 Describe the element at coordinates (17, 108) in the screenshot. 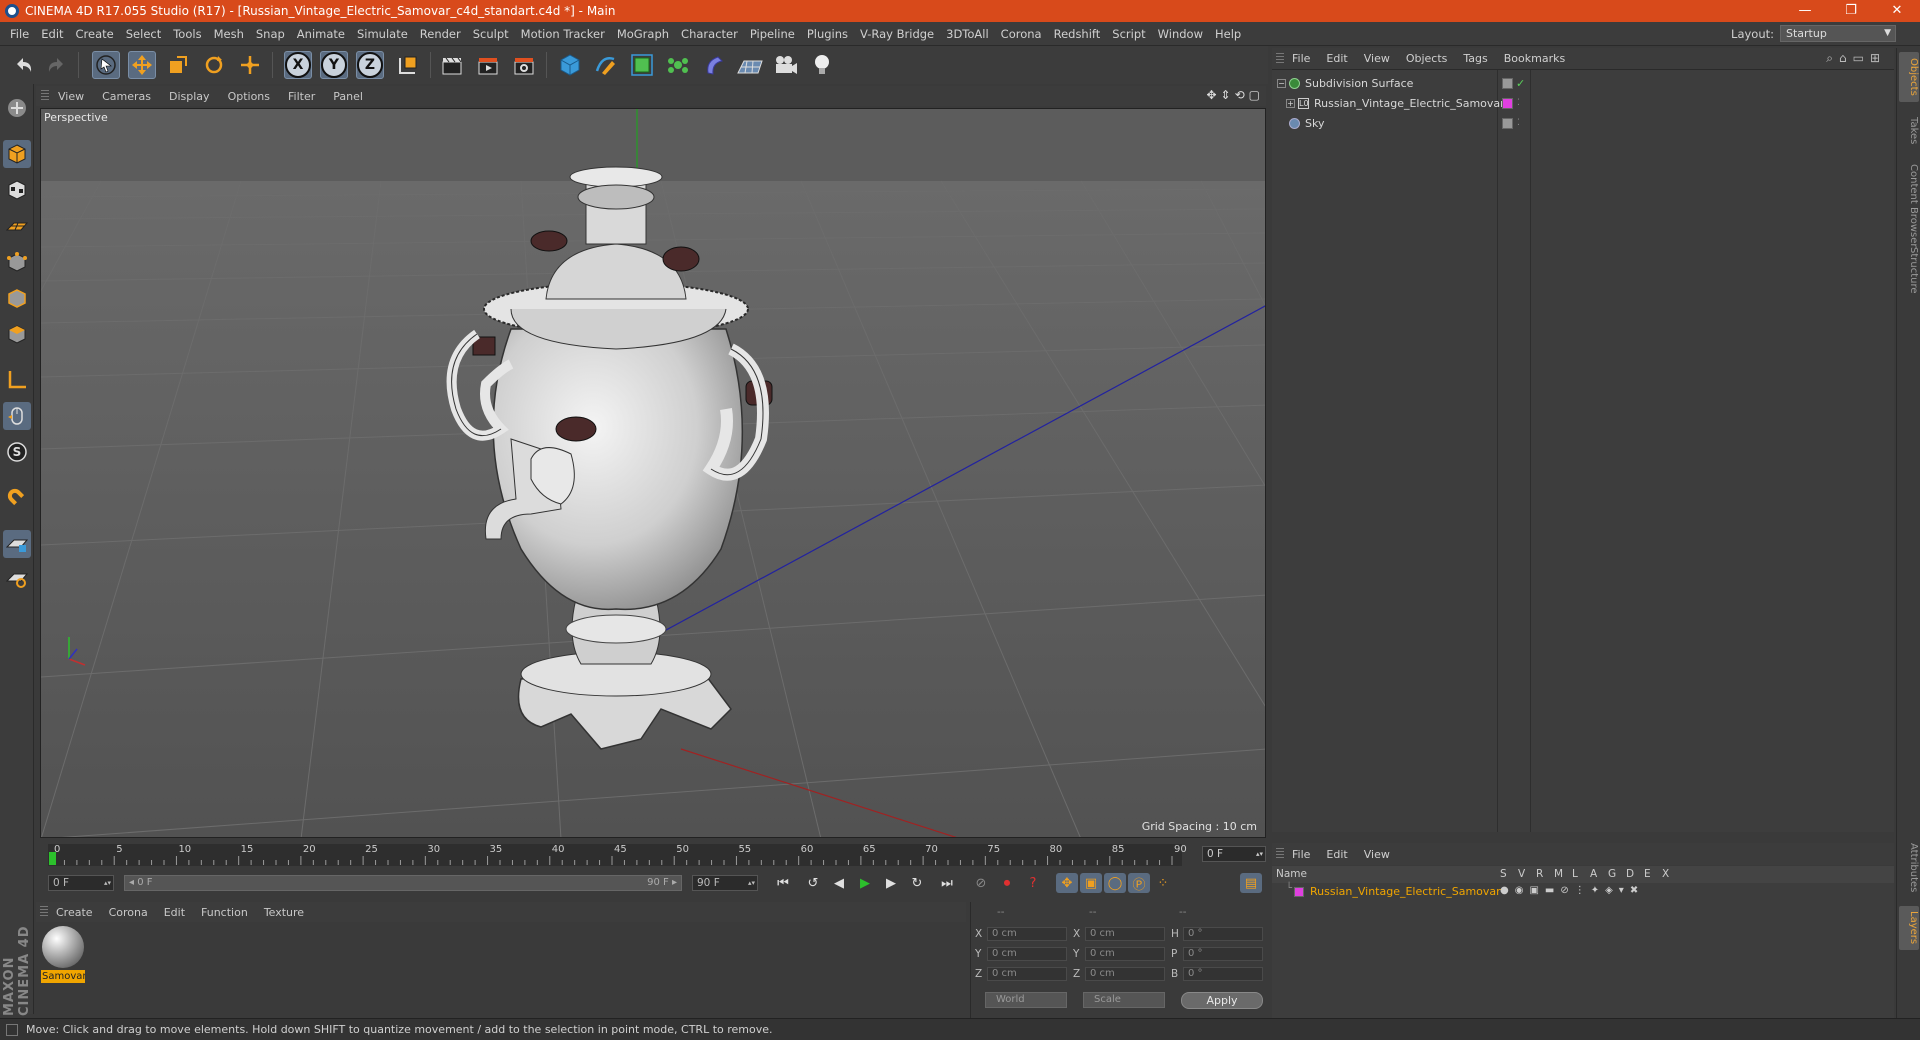

I see `make-editable-button` at that location.